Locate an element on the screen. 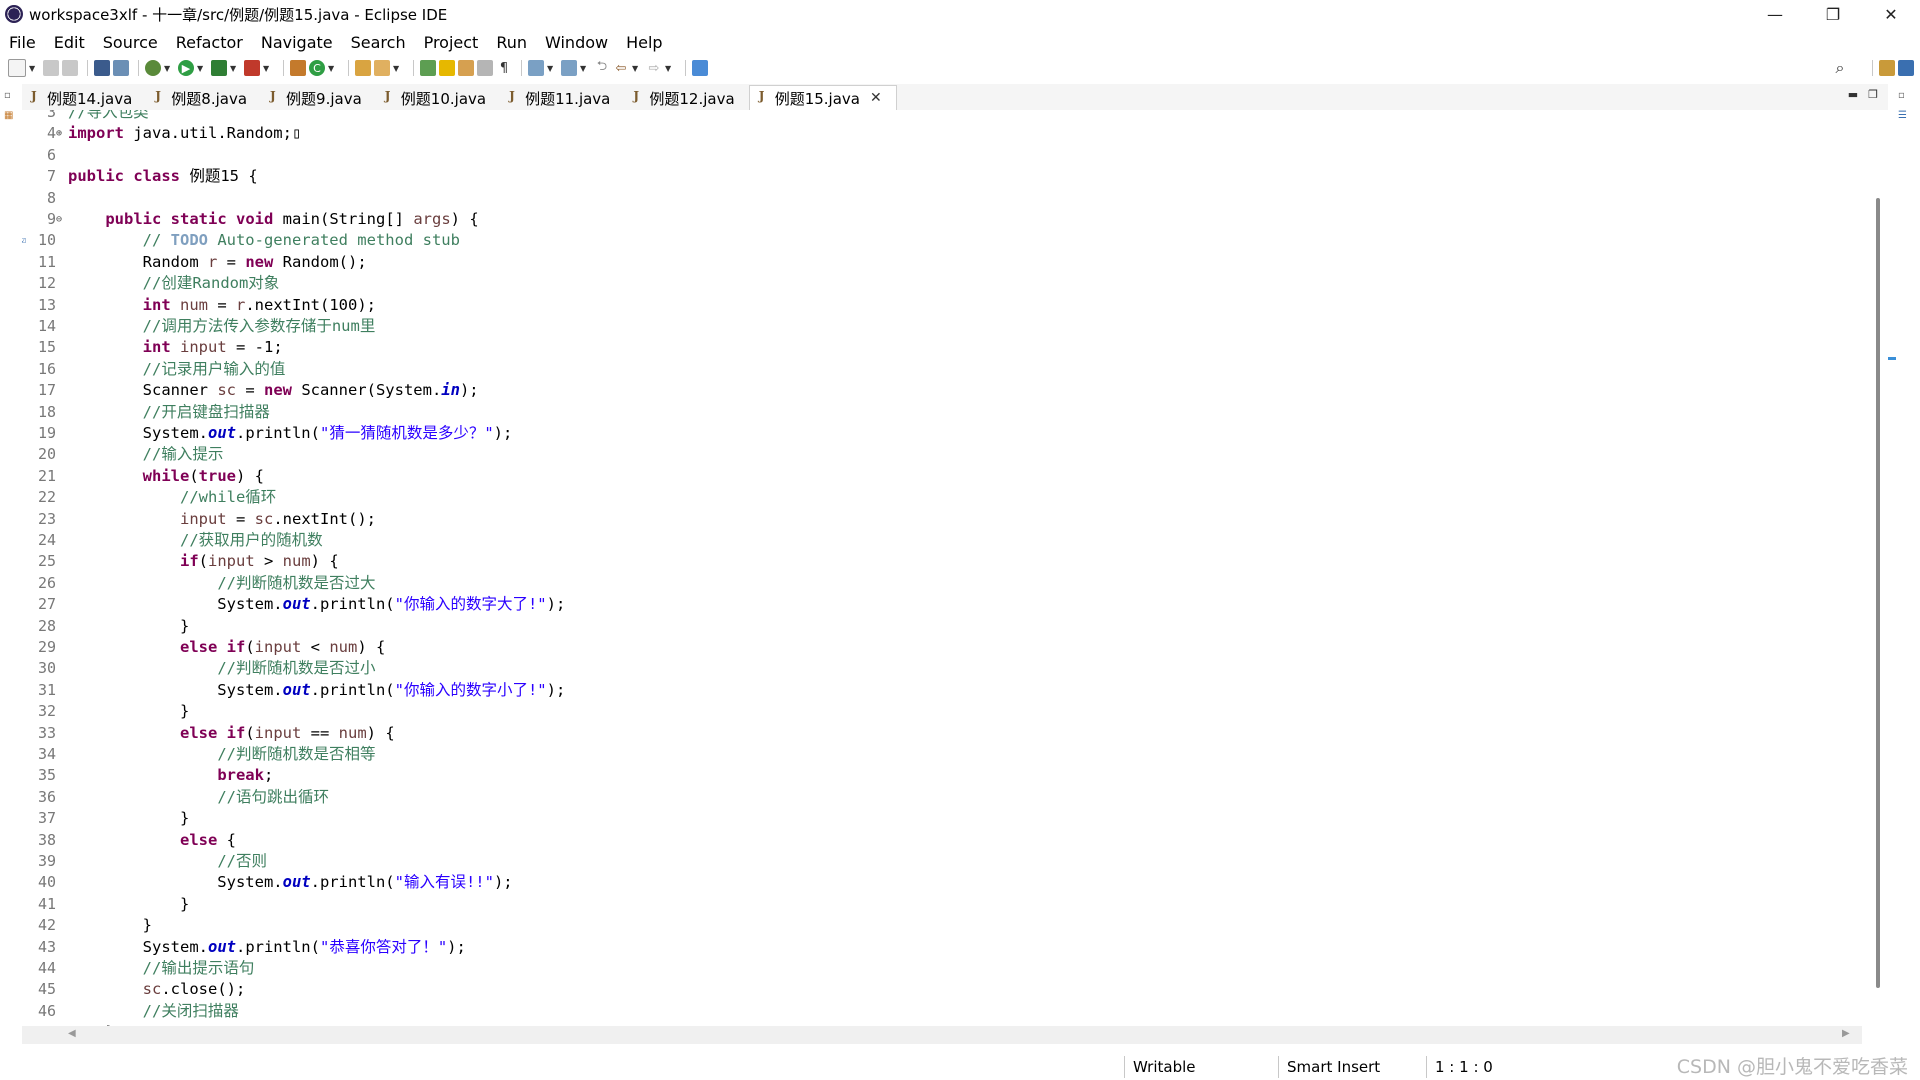 This screenshot has width=1920, height=1080. cursor-position-status: 1 : 1 : 0 is located at coordinates (1459, 1067).